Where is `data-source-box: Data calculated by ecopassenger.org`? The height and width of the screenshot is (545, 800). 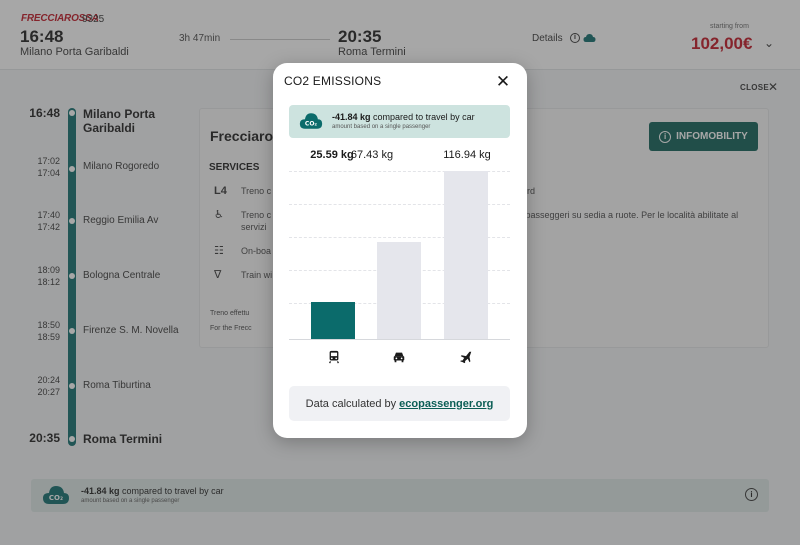 data-source-box: Data calculated by ecopassenger.org is located at coordinates (399, 403).